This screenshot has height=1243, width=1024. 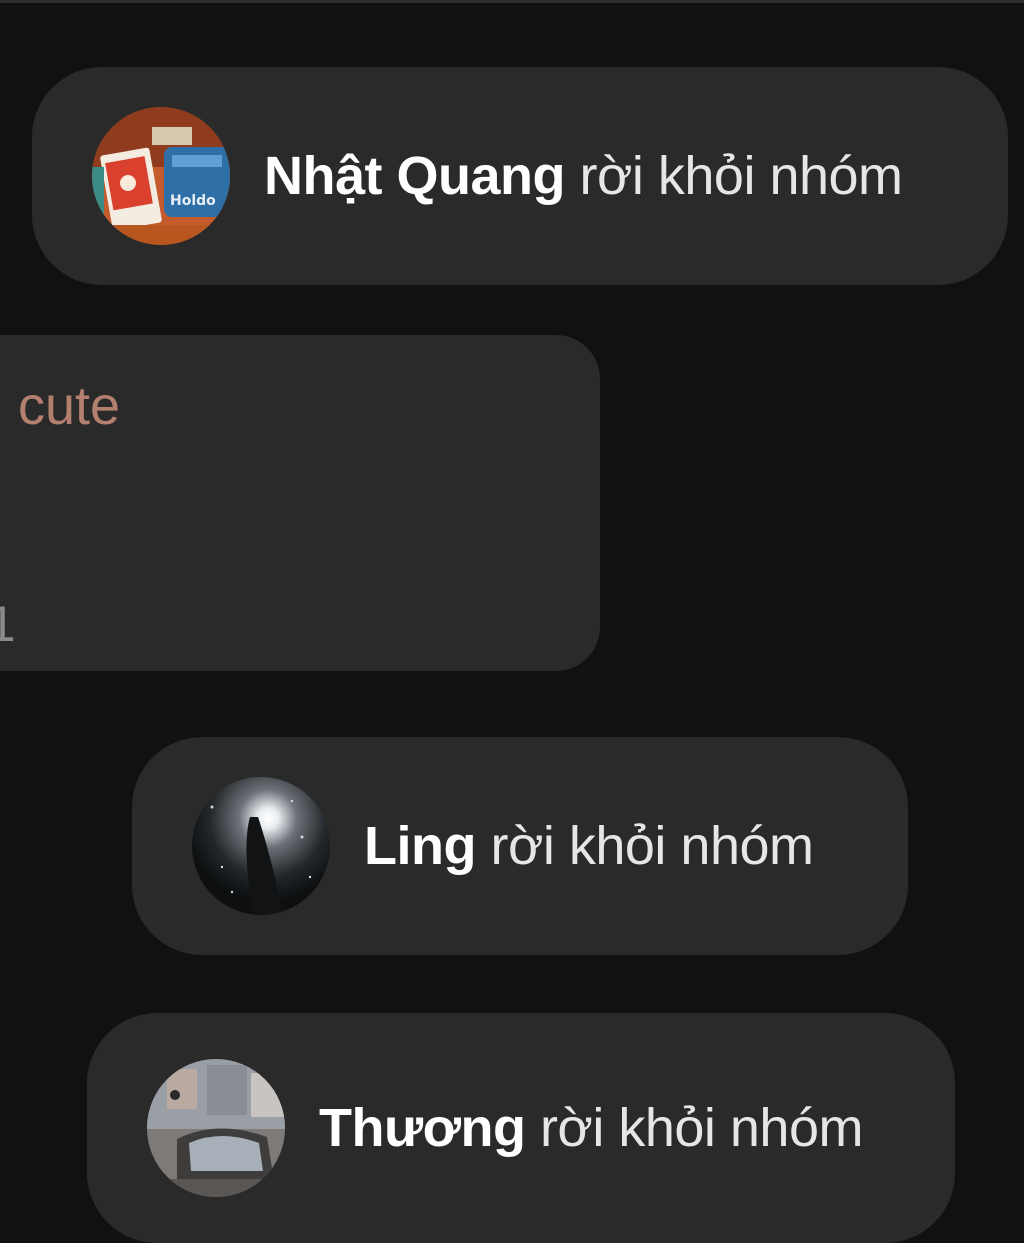 I want to click on member-name: Thương, so click(x=422, y=1128).